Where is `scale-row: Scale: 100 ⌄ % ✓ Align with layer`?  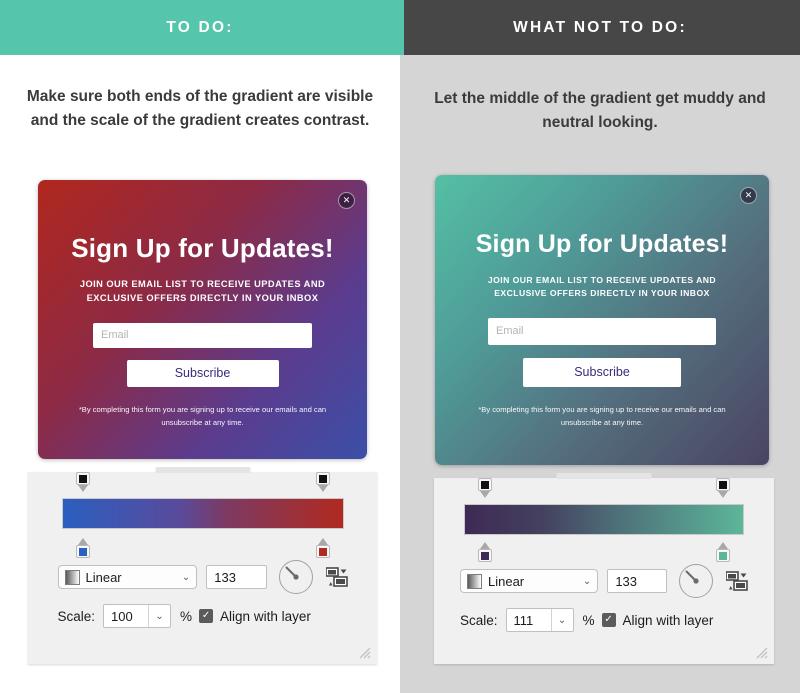 scale-row: Scale: 100 ⌄ % ✓ Align with layer is located at coordinates (203, 616).